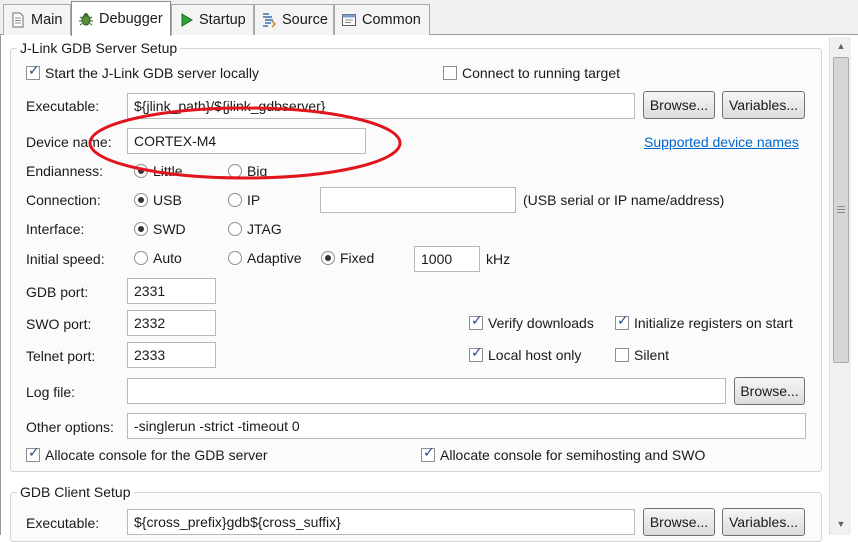 The width and height of the screenshot is (858, 542). I want to click on tab-bar: Main Debugger Startup Source Common, so click(429, 18).